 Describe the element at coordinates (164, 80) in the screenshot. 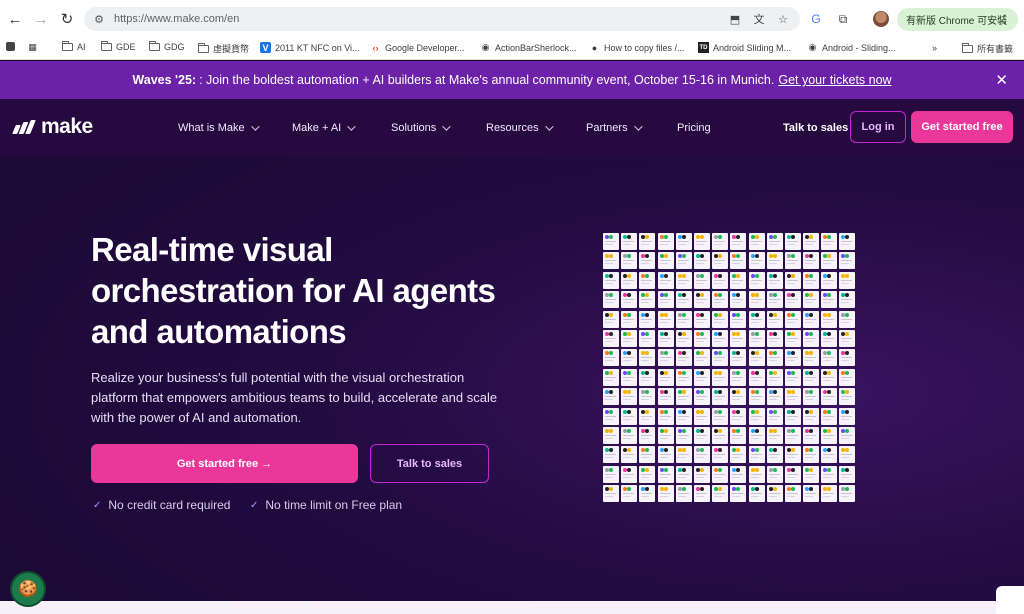

I see `promo-title: Waves '25:` at that location.